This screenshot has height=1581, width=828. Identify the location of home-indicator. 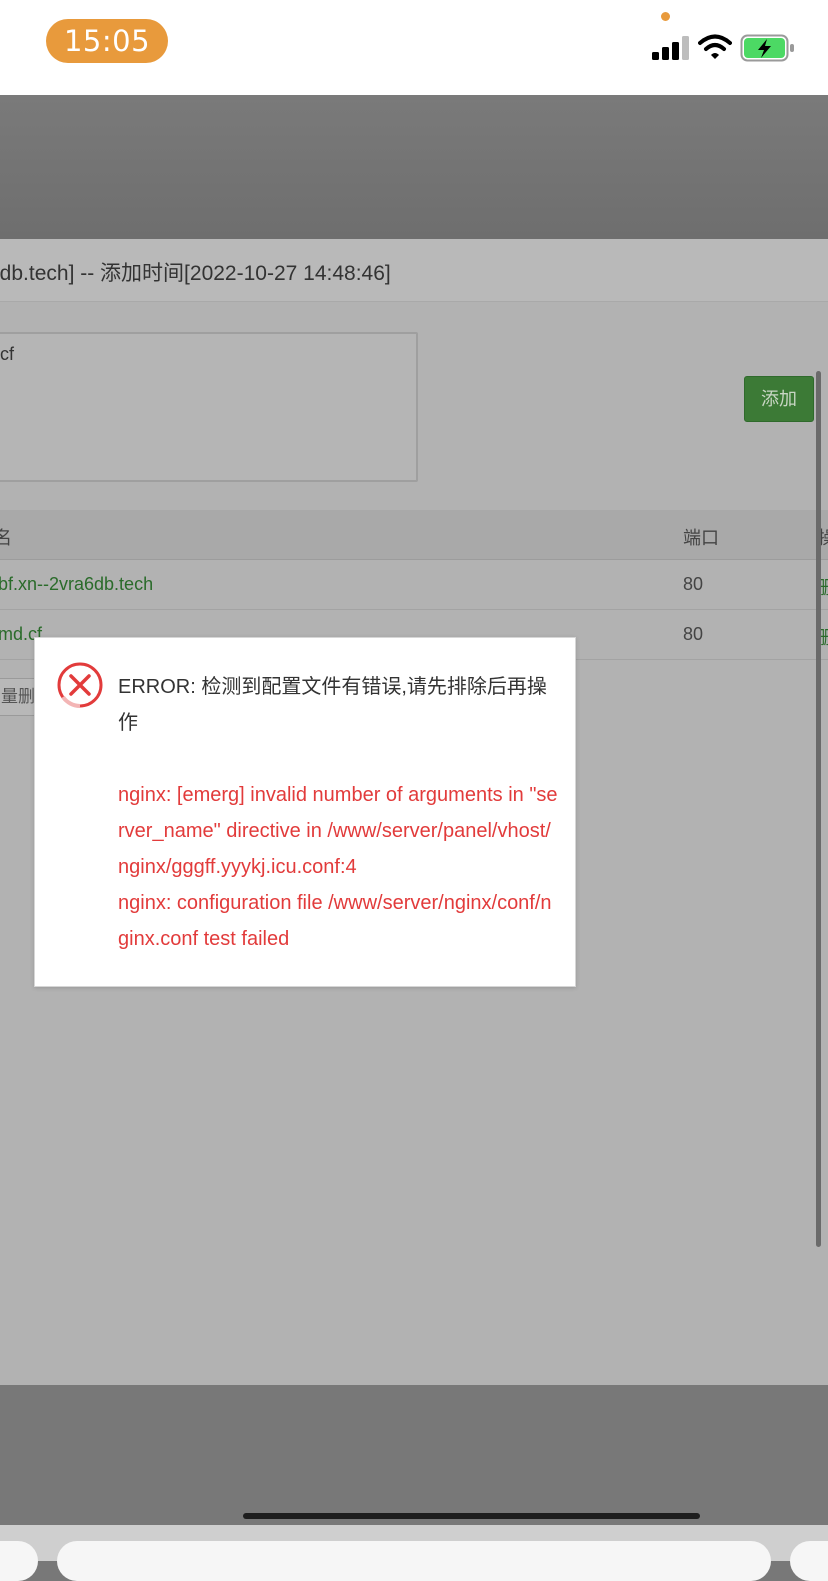
(471, 1516).